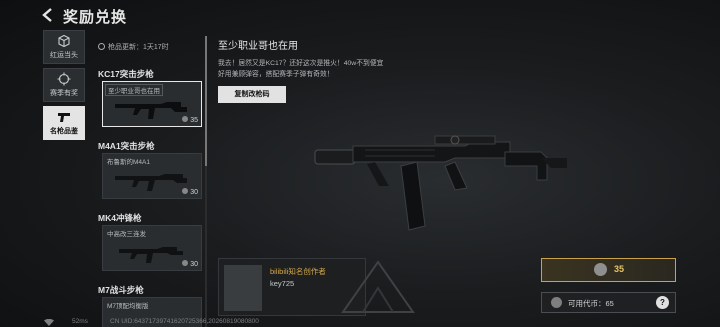 Image resolution: width=720 pixels, height=327 pixels. I want to click on category-tabs: 红运当头 赛季有奖 名枪品鉴, so click(64, 85).